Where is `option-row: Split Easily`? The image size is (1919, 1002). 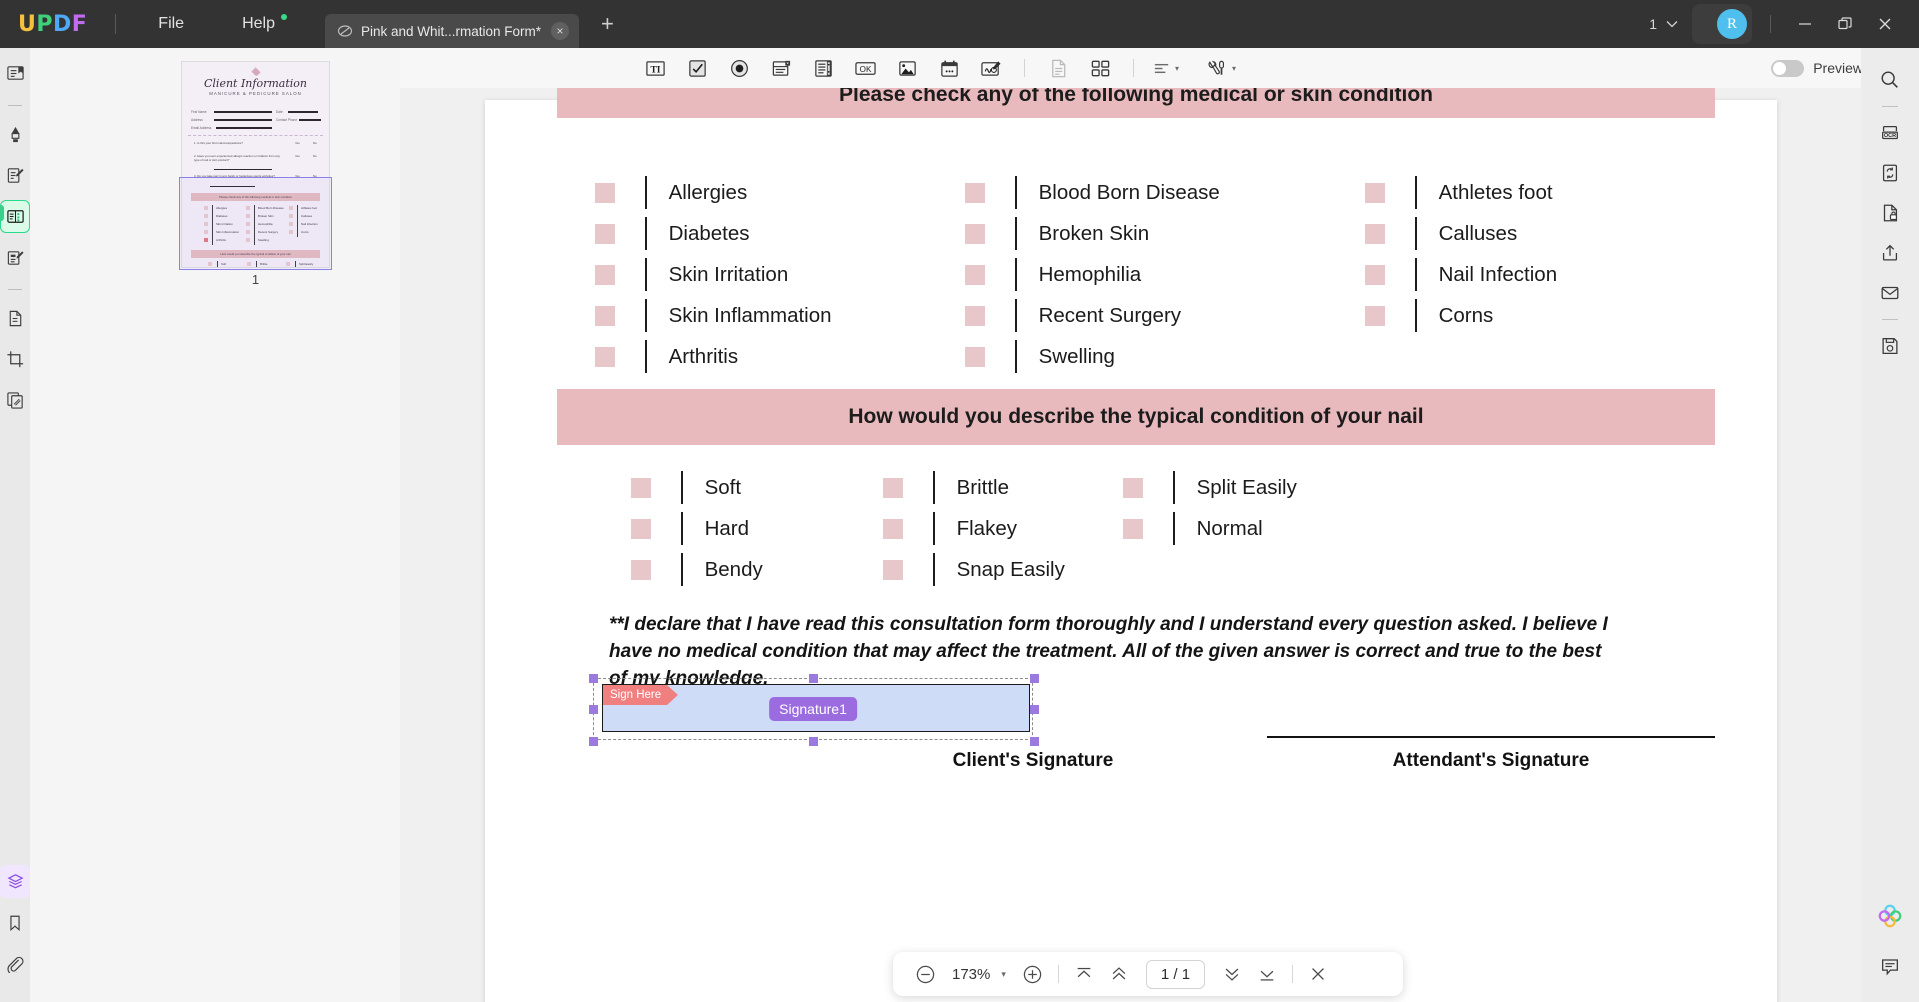
option-row: Split Easily is located at coordinates (1210, 487).